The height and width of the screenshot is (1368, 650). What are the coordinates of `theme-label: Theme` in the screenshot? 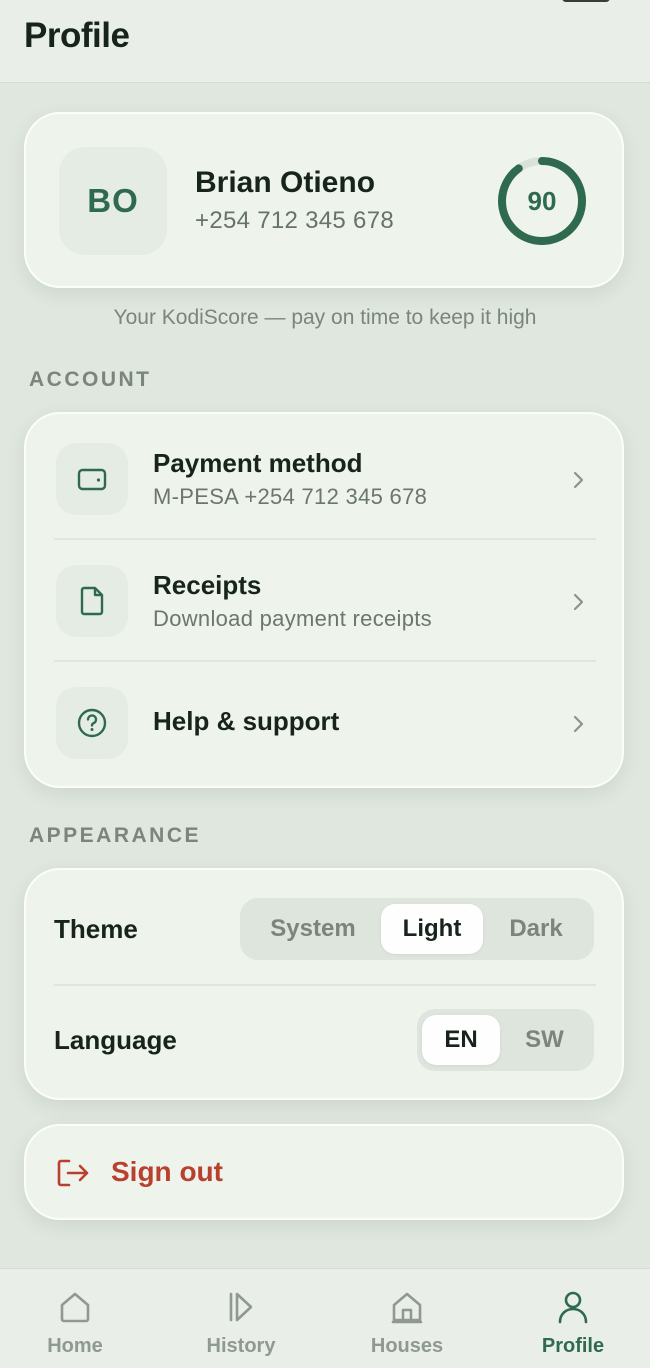 It's located at (96, 929).